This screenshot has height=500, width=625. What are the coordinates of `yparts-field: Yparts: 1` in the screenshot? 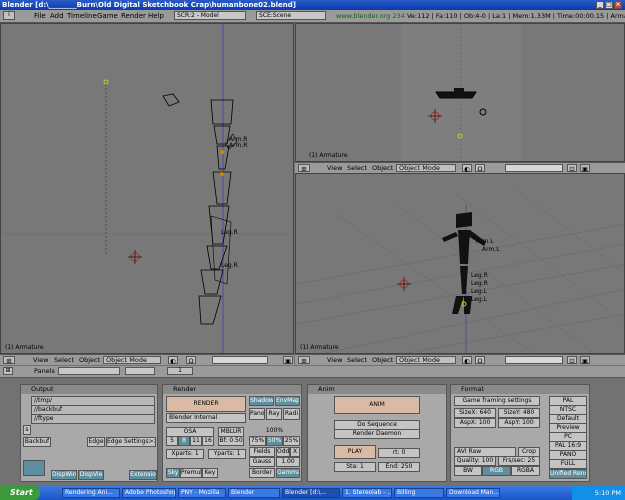 It's located at (227, 454).